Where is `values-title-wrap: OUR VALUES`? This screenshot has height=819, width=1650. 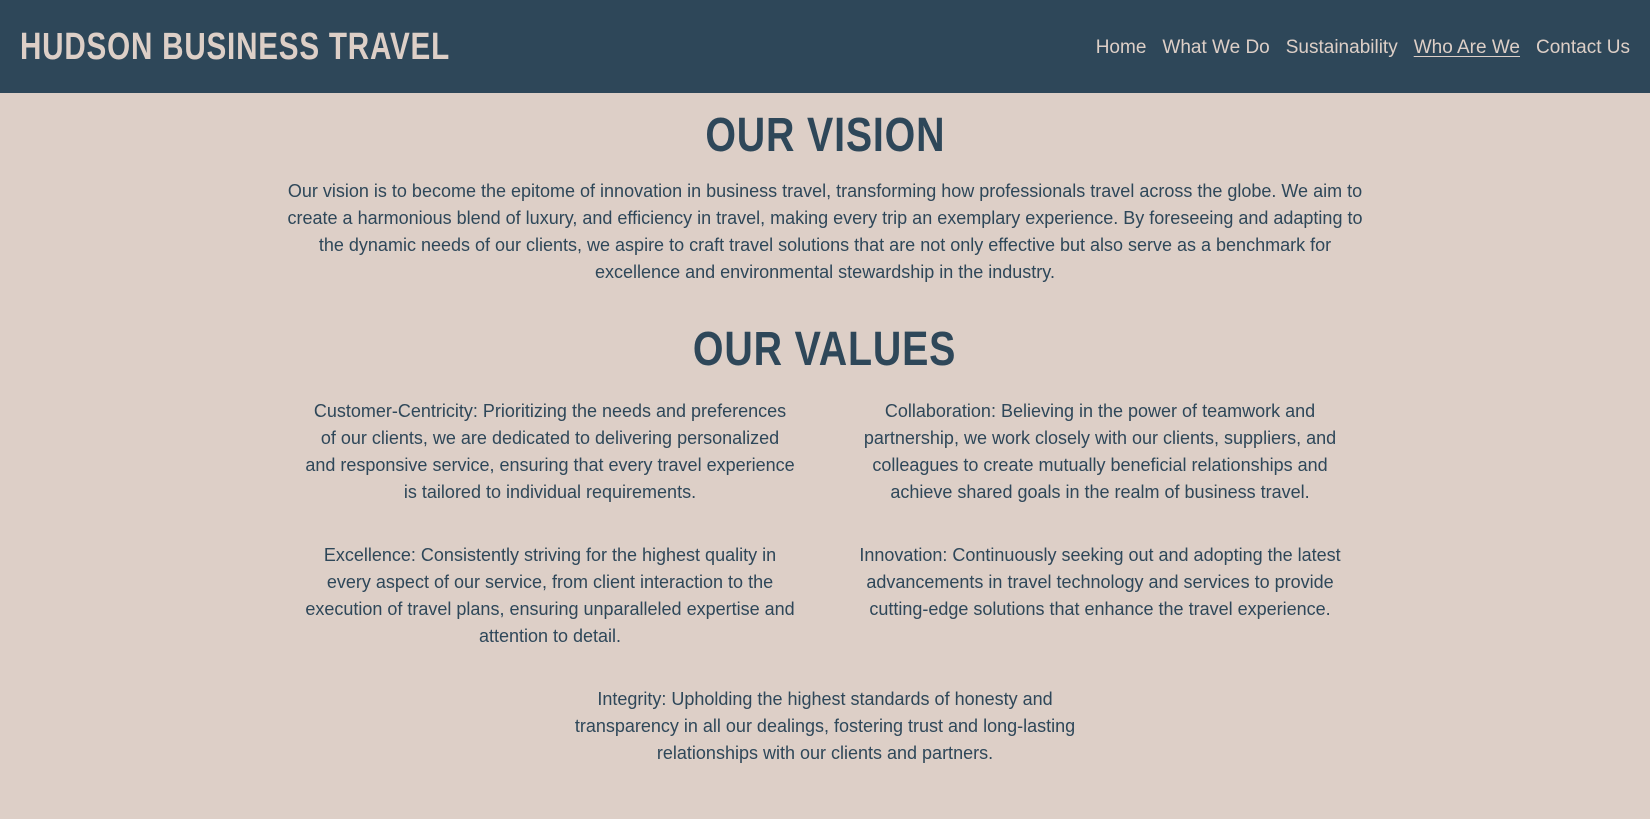 values-title-wrap: OUR VALUES is located at coordinates (825, 350).